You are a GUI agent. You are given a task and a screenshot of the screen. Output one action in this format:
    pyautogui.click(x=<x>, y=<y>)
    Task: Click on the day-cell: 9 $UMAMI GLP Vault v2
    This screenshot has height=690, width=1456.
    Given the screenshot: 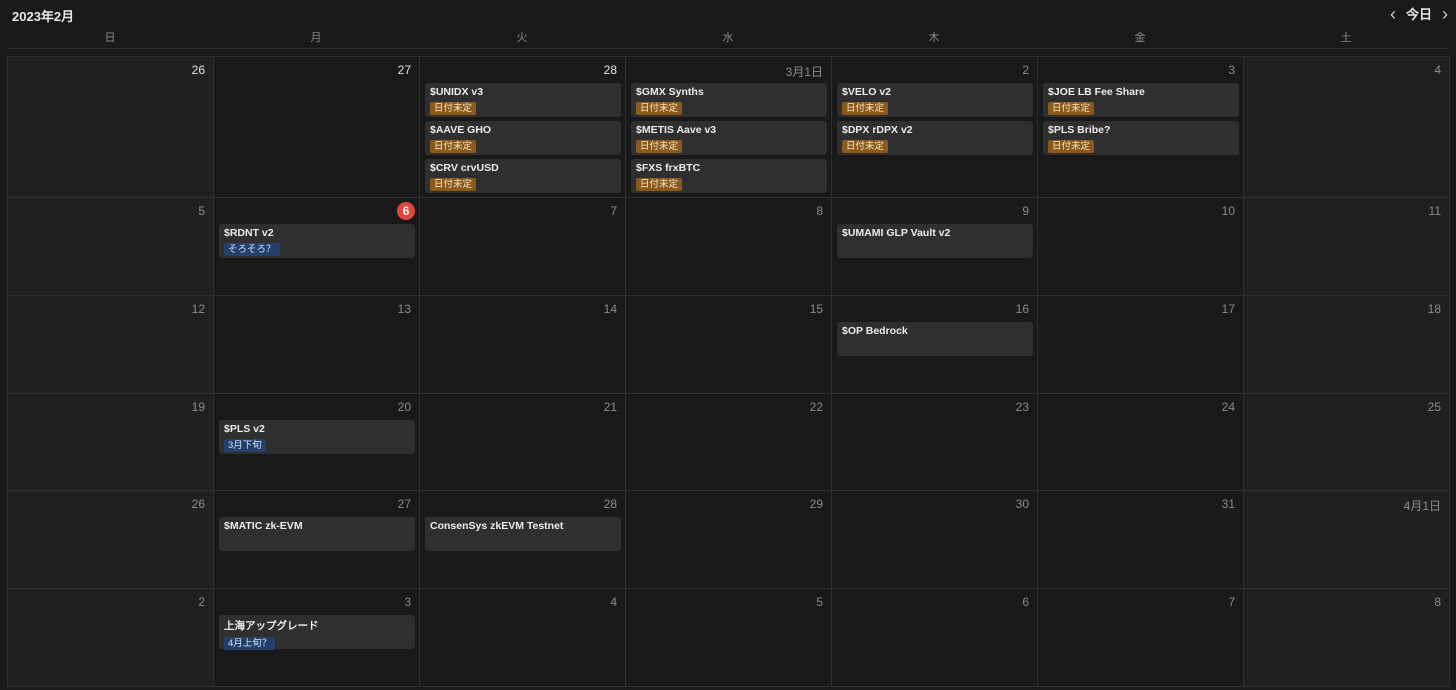 What is the action you would take?
    pyautogui.click(x=935, y=247)
    